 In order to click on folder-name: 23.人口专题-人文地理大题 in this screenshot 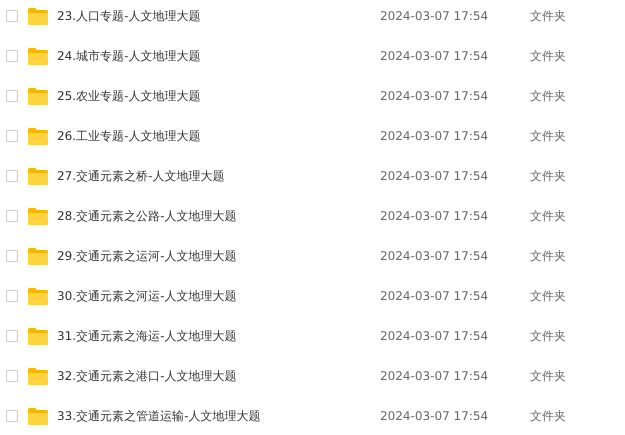, I will do `click(218, 16)`.